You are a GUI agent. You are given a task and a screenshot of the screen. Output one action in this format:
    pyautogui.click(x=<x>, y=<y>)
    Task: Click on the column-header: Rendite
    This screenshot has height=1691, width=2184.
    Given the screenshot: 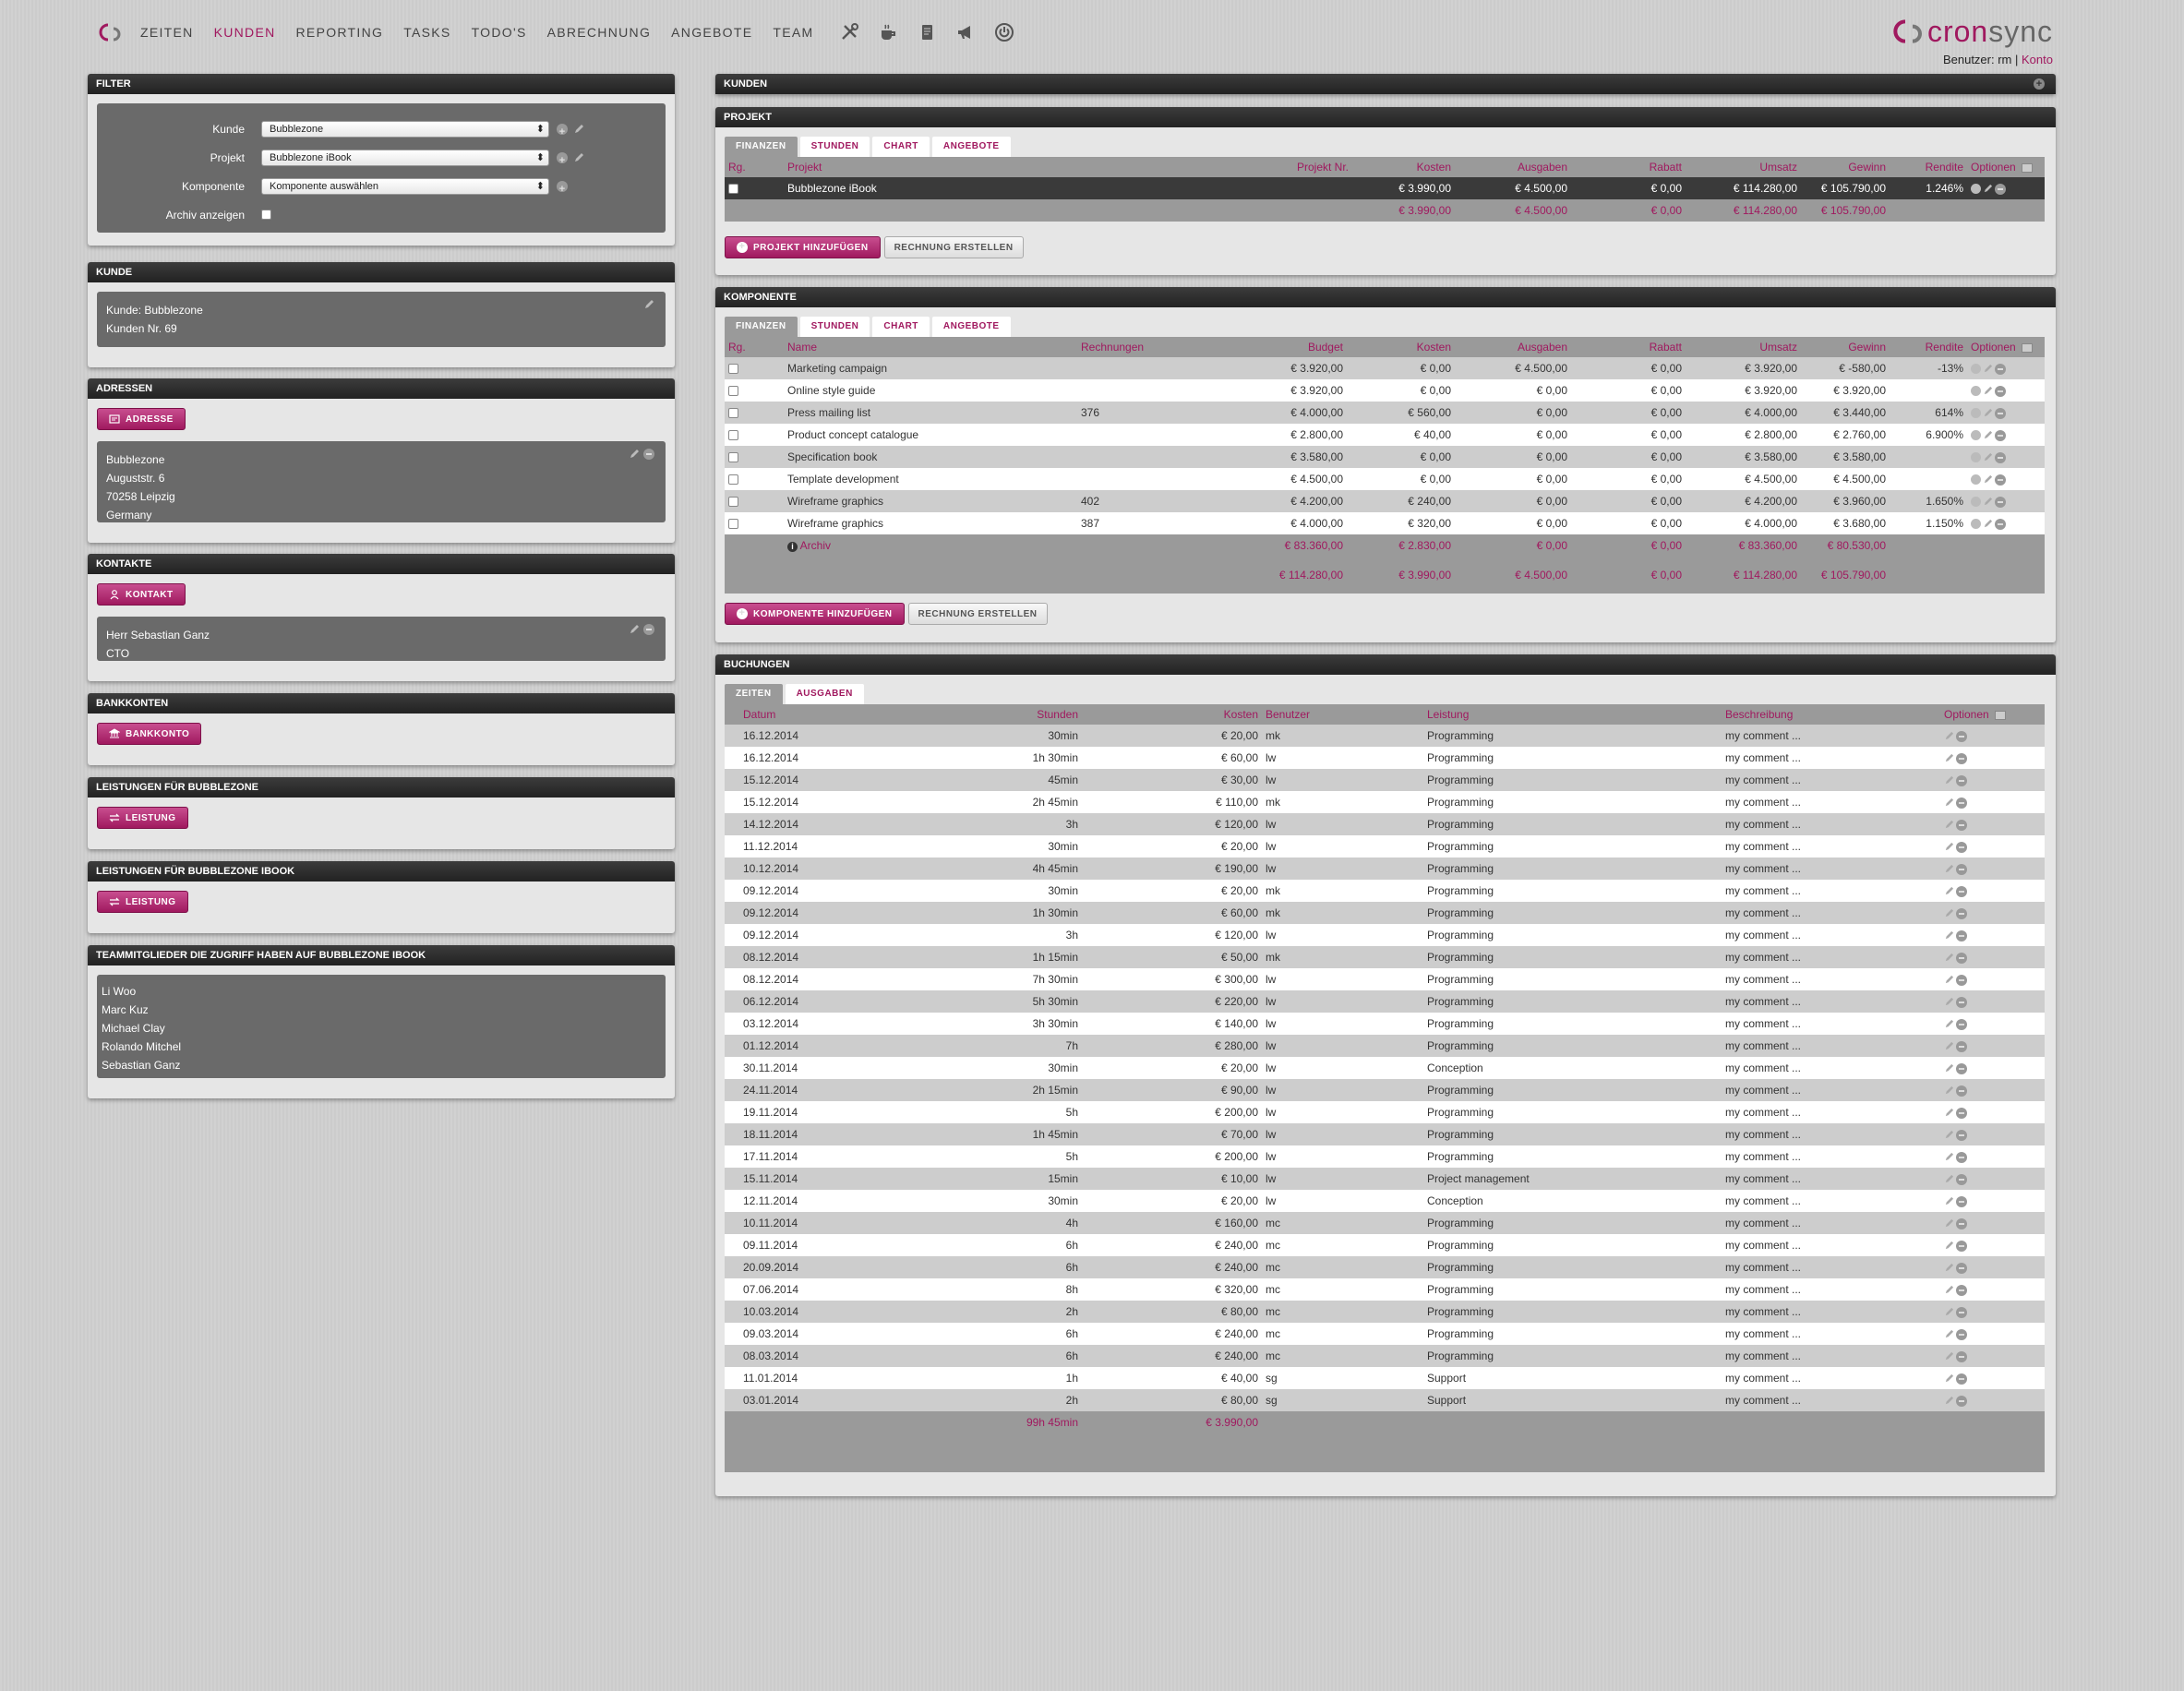 What is the action you would take?
    pyautogui.click(x=1928, y=347)
    